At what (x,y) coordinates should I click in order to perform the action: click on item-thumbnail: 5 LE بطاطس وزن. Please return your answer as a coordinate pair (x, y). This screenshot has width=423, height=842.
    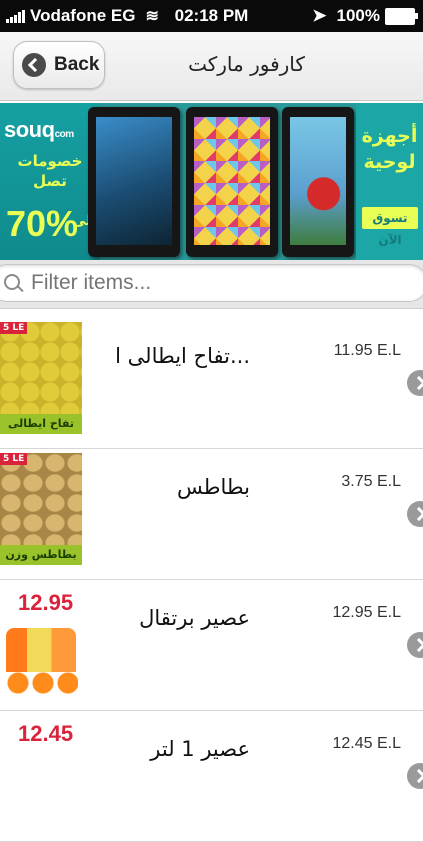
    Looking at the image, I should click on (41, 509).